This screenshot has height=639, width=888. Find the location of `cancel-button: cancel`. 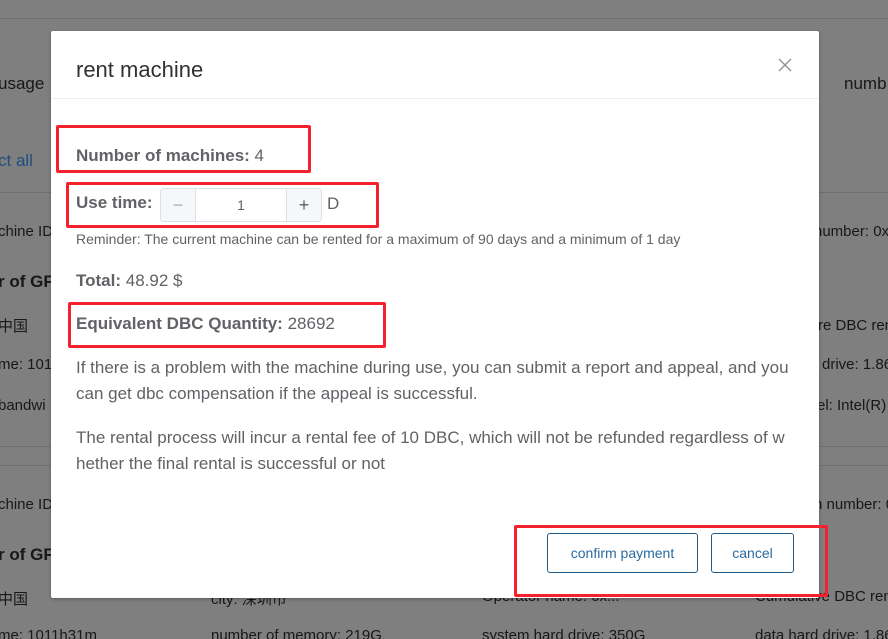

cancel-button: cancel is located at coordinates (752, 553).